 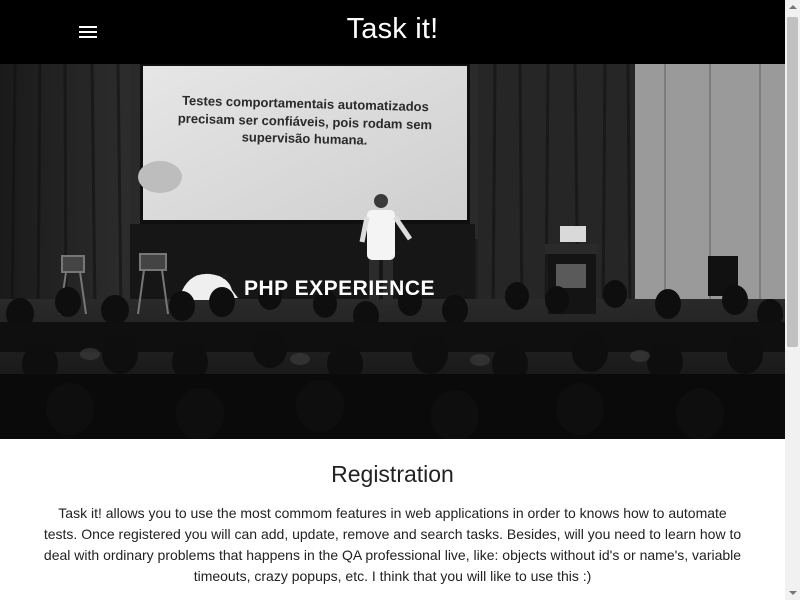 What do you see at coordinates (340, 288) in the screenshot?
I see `stage-sign: PHP EXPERIENCE` at bounding box center [340, 288].